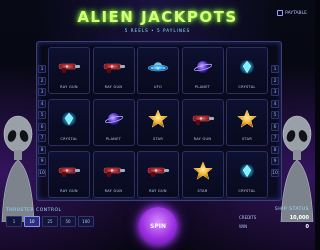 The width and height of the screenshot is (320, 250). Describe the element at coordinates (18, 168) in the screenshot. I see `alien-figure-left` at that location.